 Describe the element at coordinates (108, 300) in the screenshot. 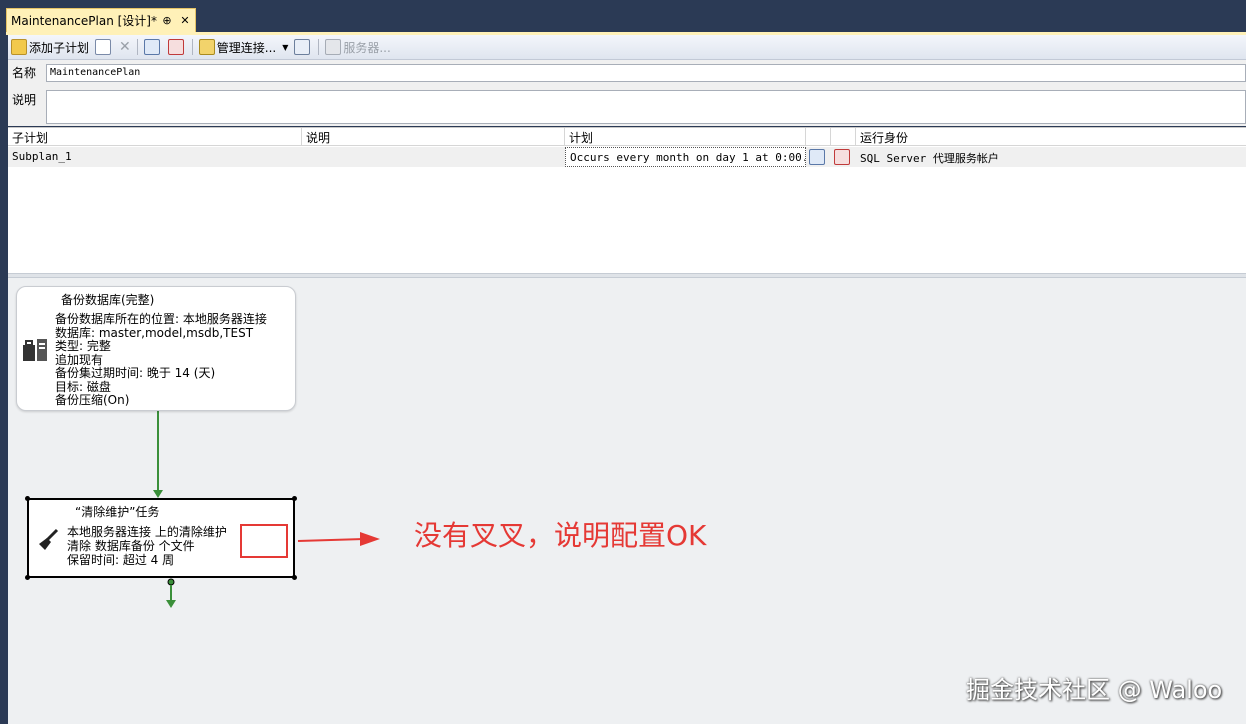

I see `backup-task-title: 备份数据库(完整)` at that location.